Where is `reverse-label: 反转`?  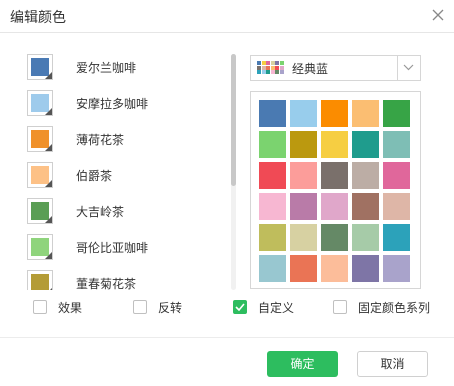 reverse-label: 反转 is located at coordinates (170, 308).